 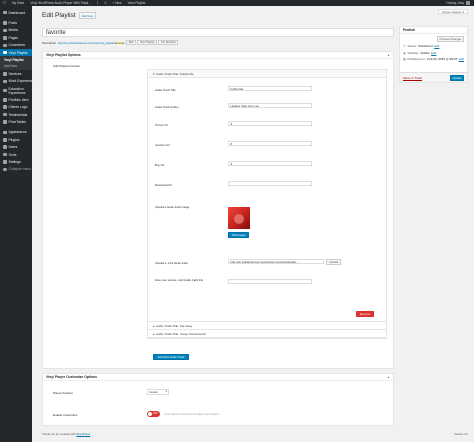 What do you see at coordinates (106, 3) in the screenshot?
I see `comments-count: 0` at bounding box center [106, 3].